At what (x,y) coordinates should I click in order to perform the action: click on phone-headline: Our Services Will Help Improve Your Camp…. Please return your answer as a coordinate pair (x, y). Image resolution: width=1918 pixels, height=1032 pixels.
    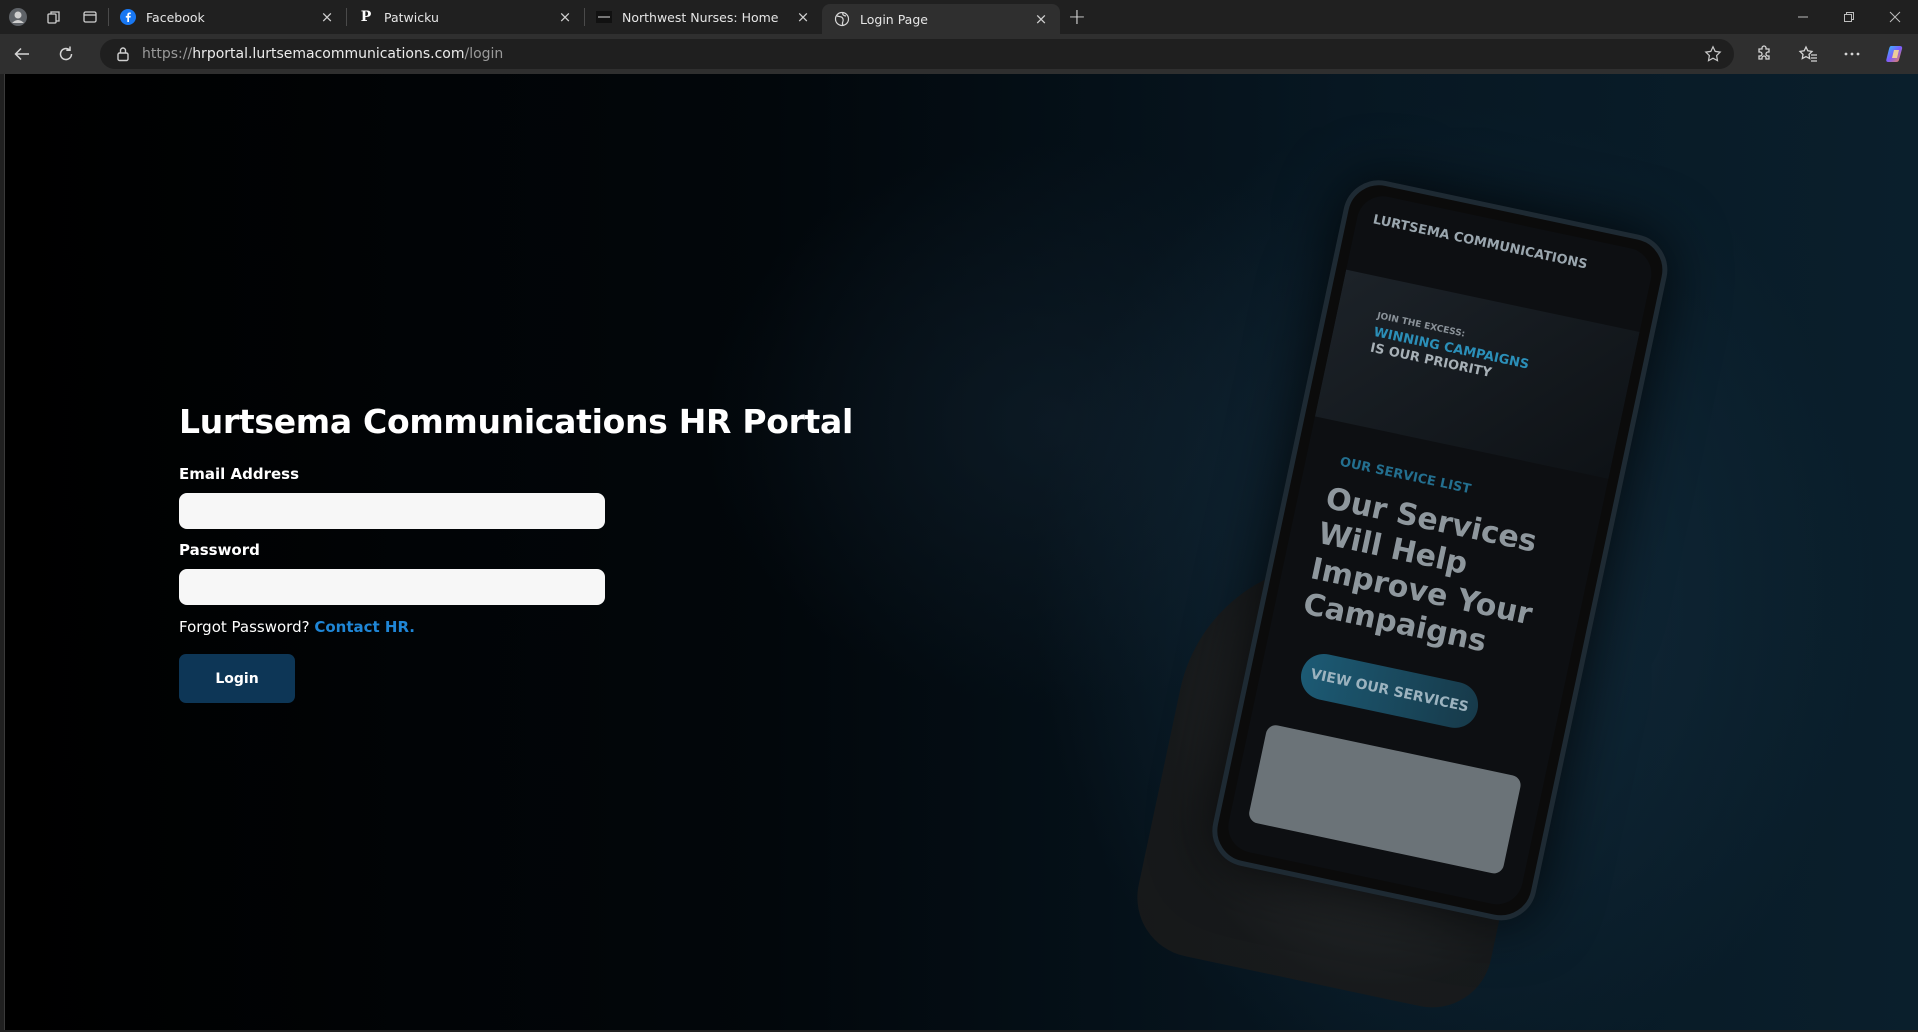
    Looking at the image, I should click on (1420, 570).